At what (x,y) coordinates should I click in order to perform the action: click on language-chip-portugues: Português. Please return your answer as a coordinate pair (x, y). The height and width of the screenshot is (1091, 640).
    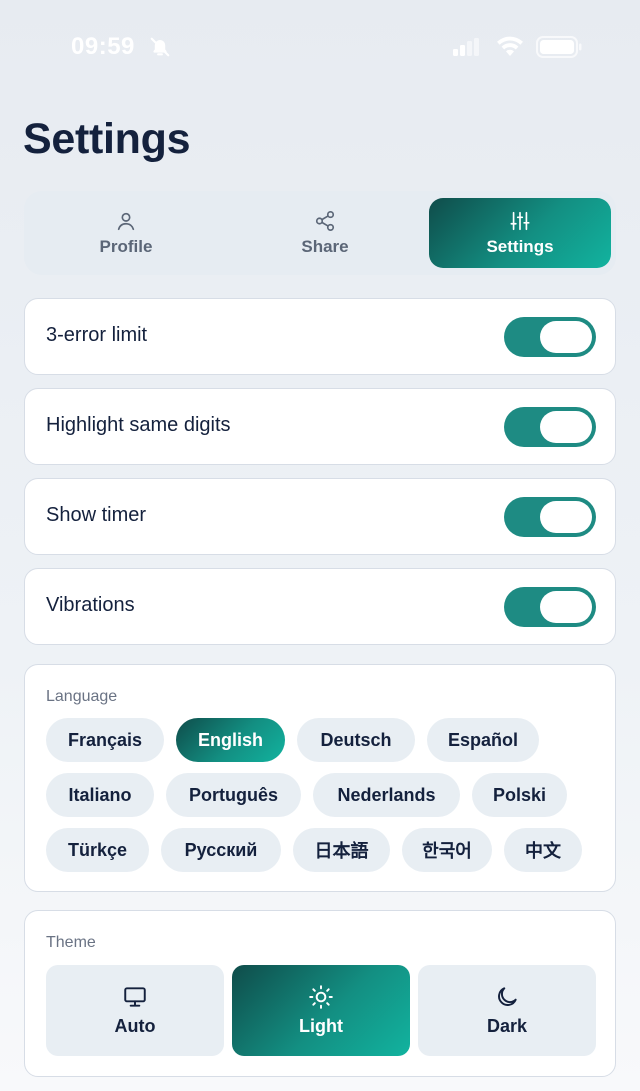
    Looking at the image, I should click on (233, 795).